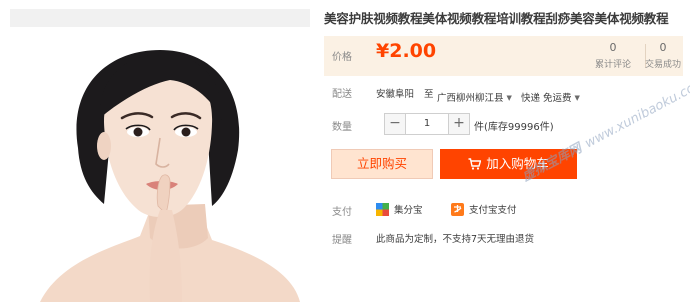 The image size is (690, 302). What do you see at coordinates (612, 65) in the screenshot?
I see `stat-reviews-label: 累计评论` at bounding box center [612, 65].